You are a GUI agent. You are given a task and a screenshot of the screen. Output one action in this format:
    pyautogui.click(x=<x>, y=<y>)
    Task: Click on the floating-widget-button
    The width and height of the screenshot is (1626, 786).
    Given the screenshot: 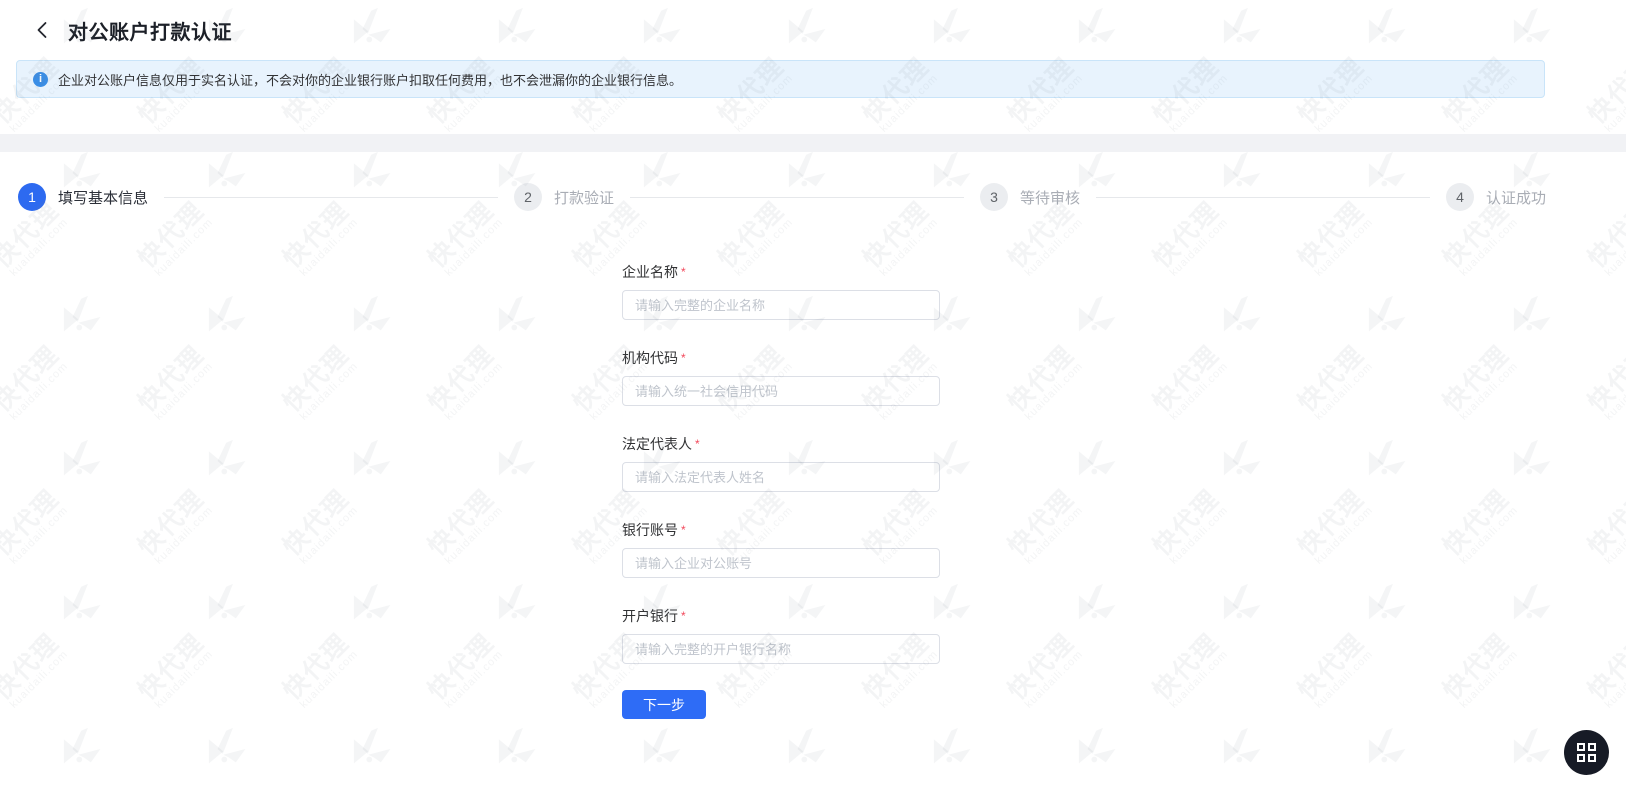 What is the action you would take?
    pyautogui.click(x=1586, y=752)
    